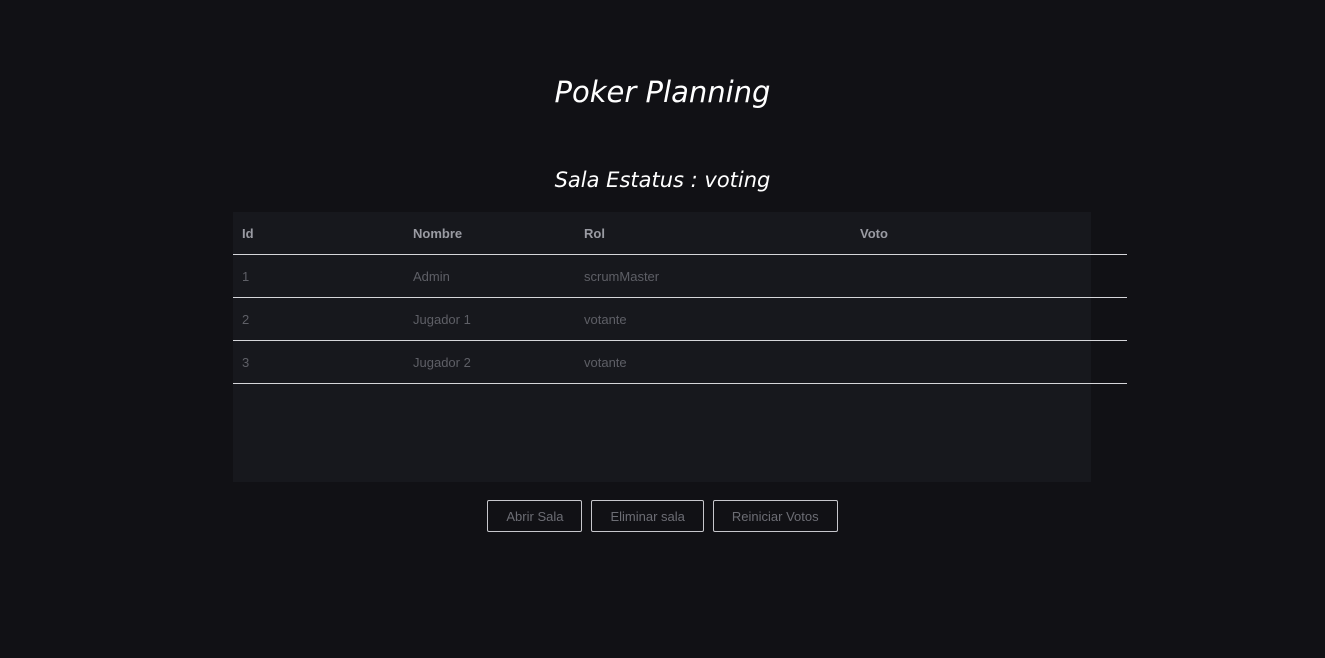  What do you see at coordinates (318, 319) in the screenshot?
I see `cell-id: 2` at bounding box center [318, 319].